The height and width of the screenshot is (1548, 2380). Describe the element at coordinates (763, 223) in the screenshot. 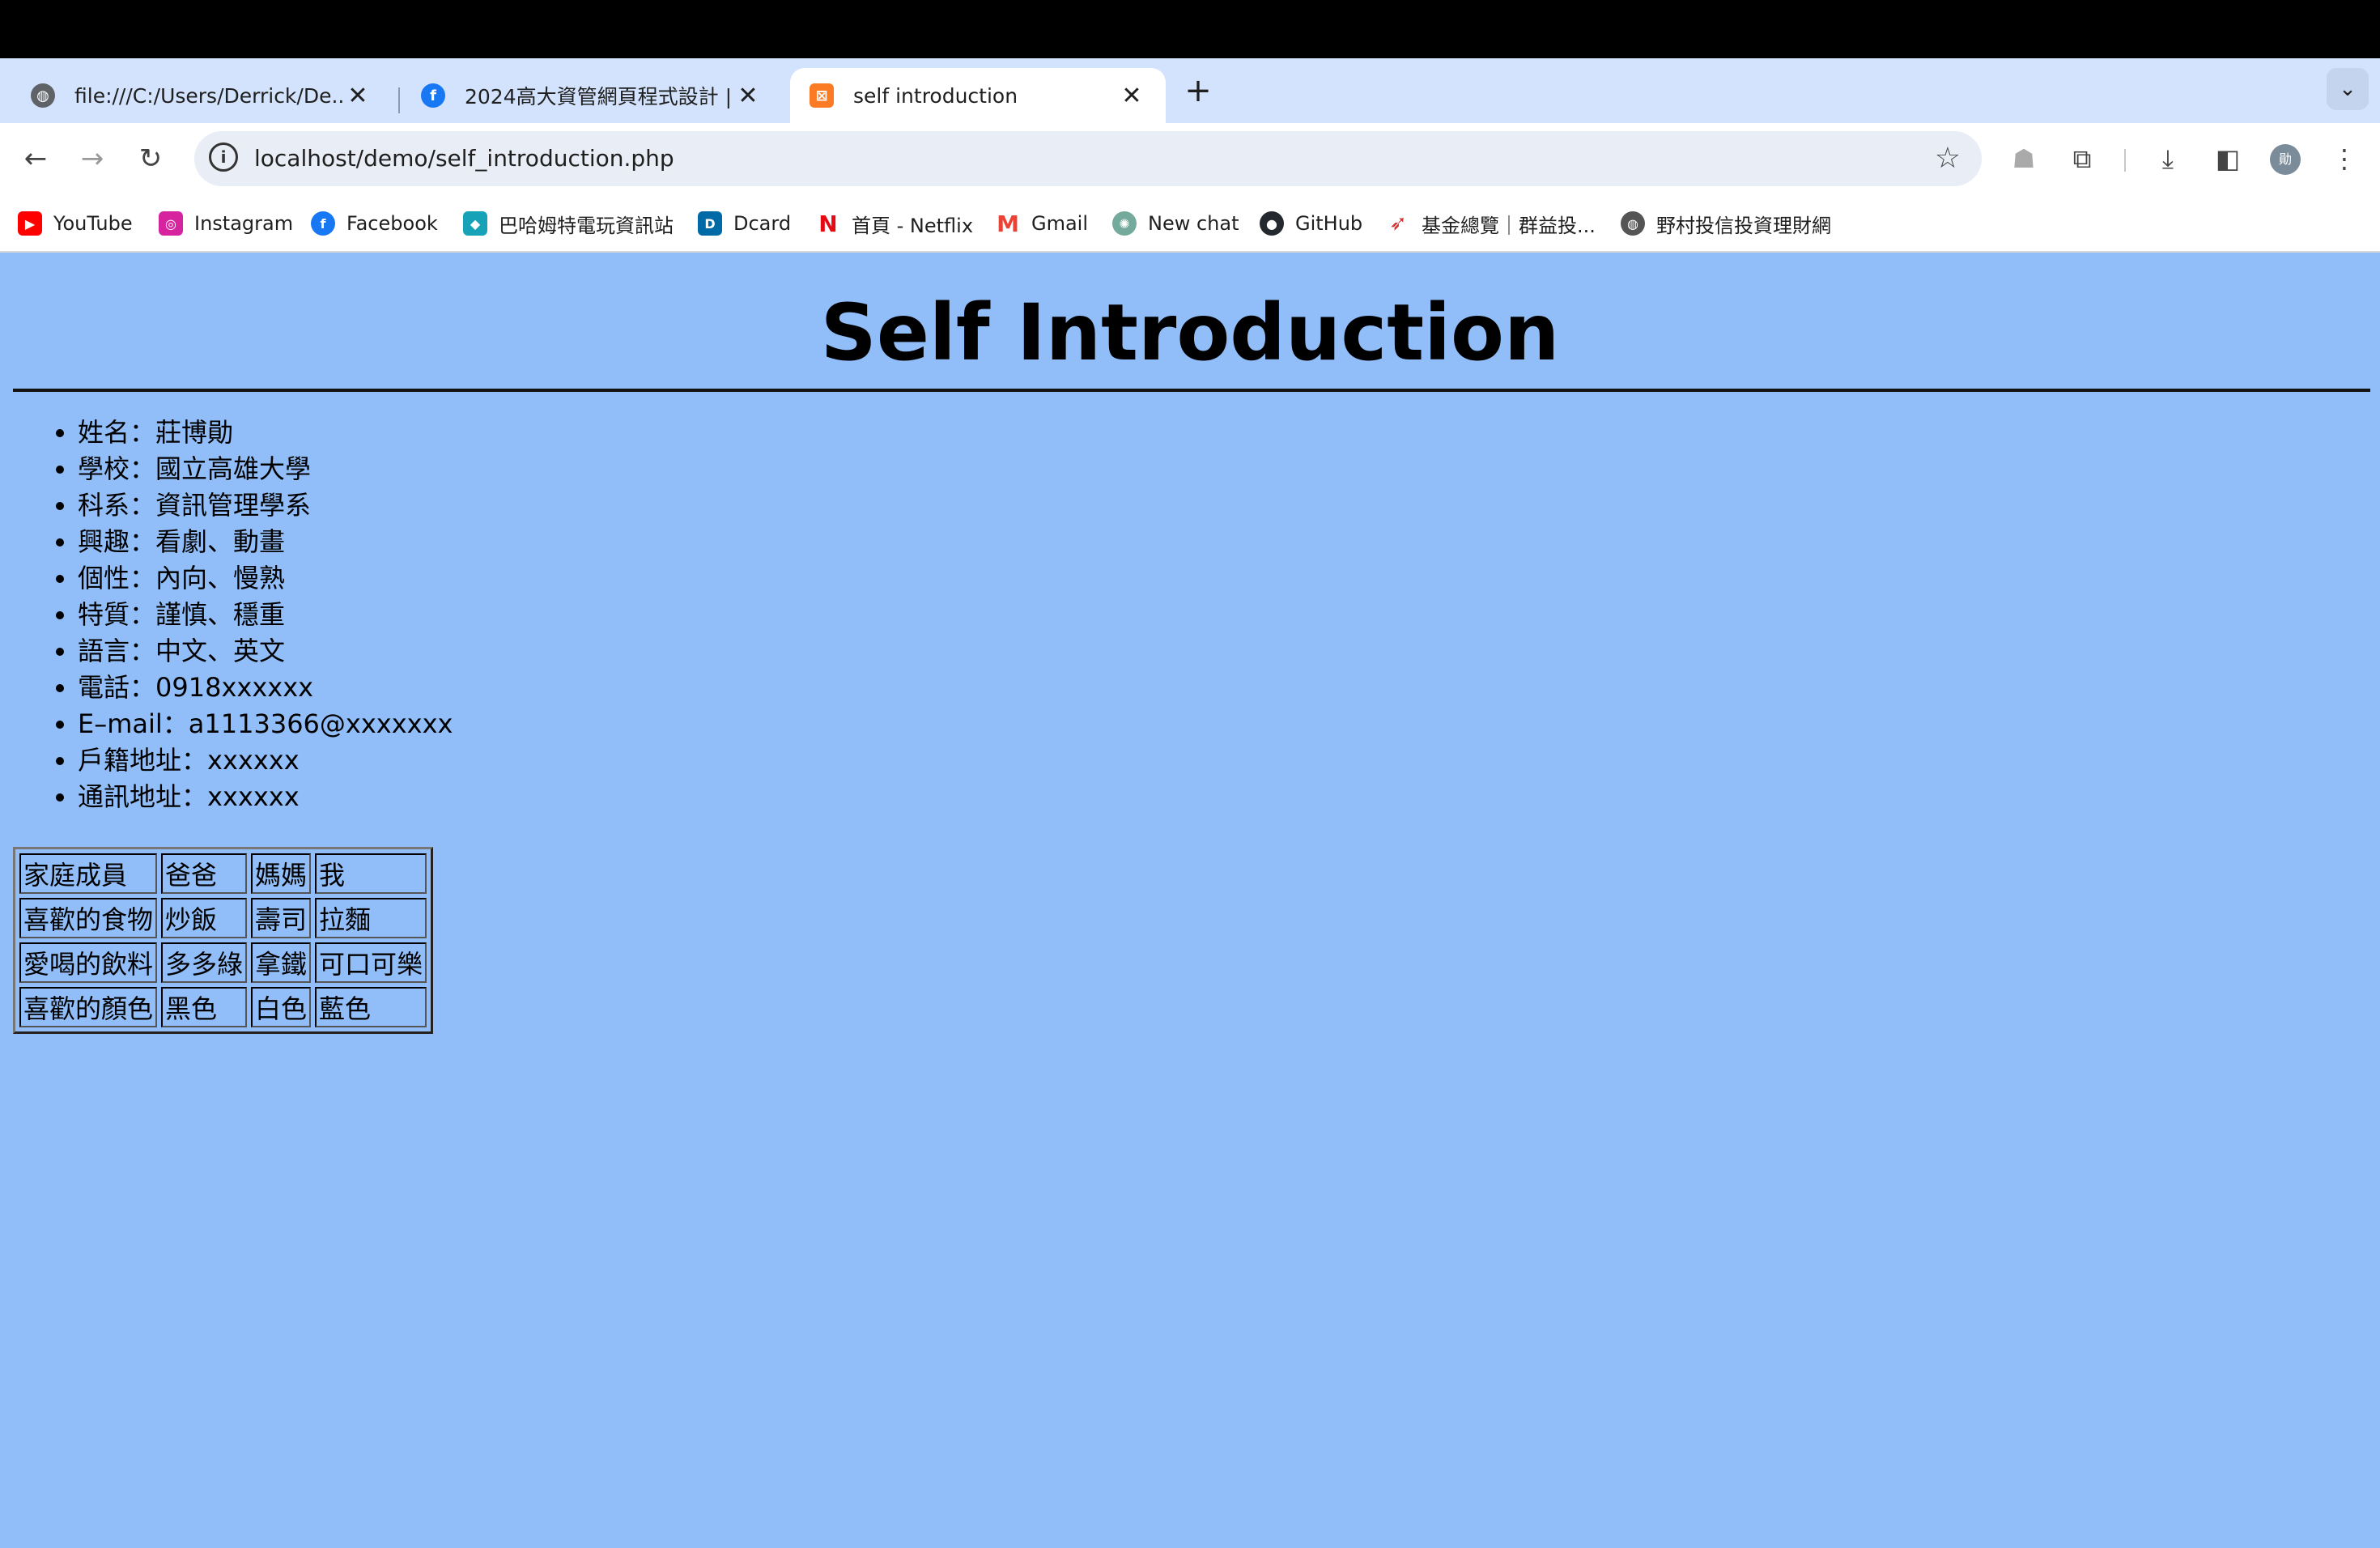

I see `bookmark-label: Dcard` at that location.